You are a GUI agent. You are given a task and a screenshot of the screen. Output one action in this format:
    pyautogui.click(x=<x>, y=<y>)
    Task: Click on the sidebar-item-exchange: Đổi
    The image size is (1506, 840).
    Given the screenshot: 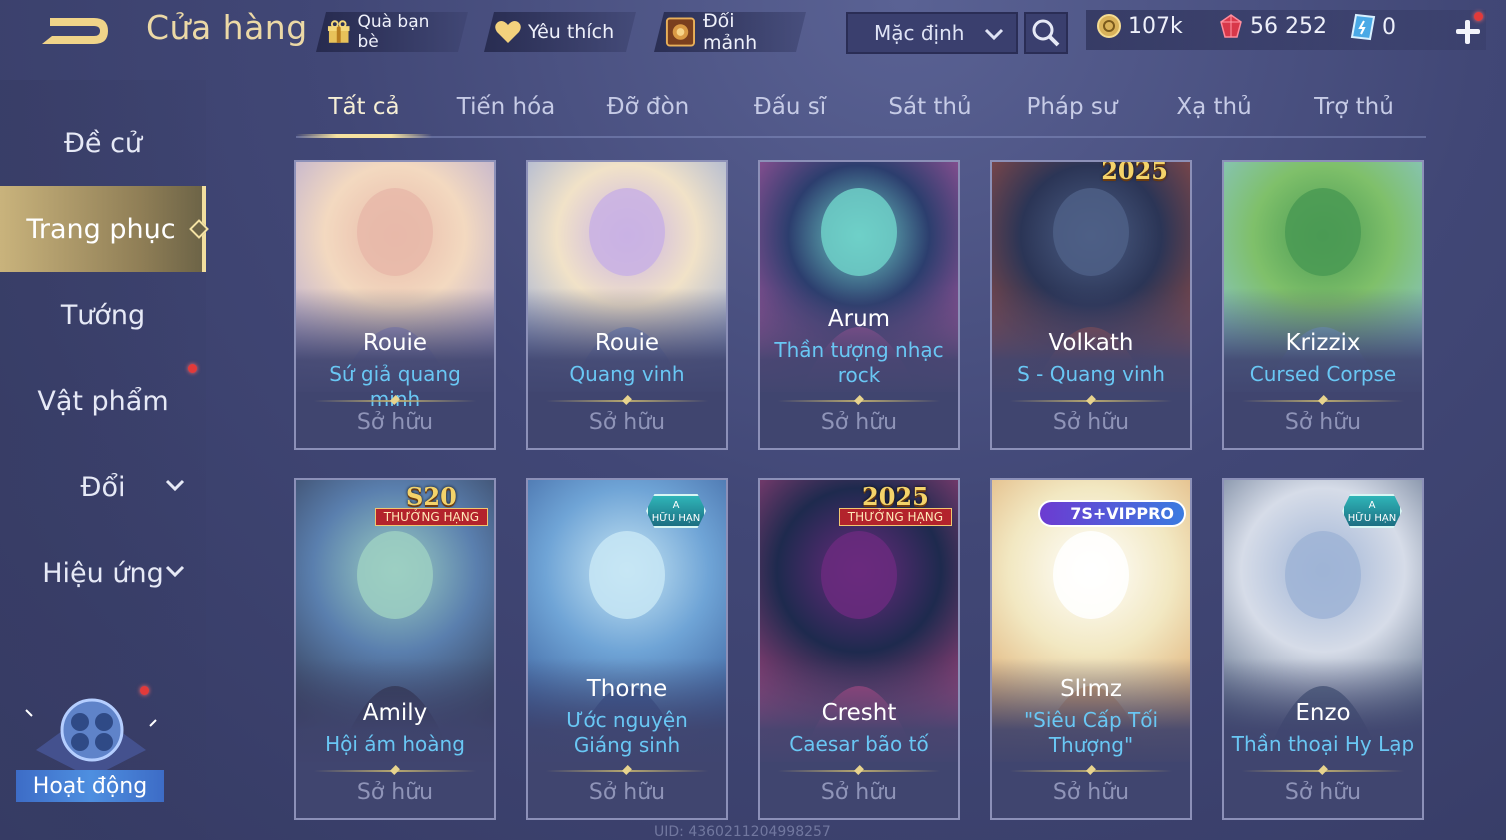 What is the action you would take?
    pyautogui.click(x=103, y=487)
    